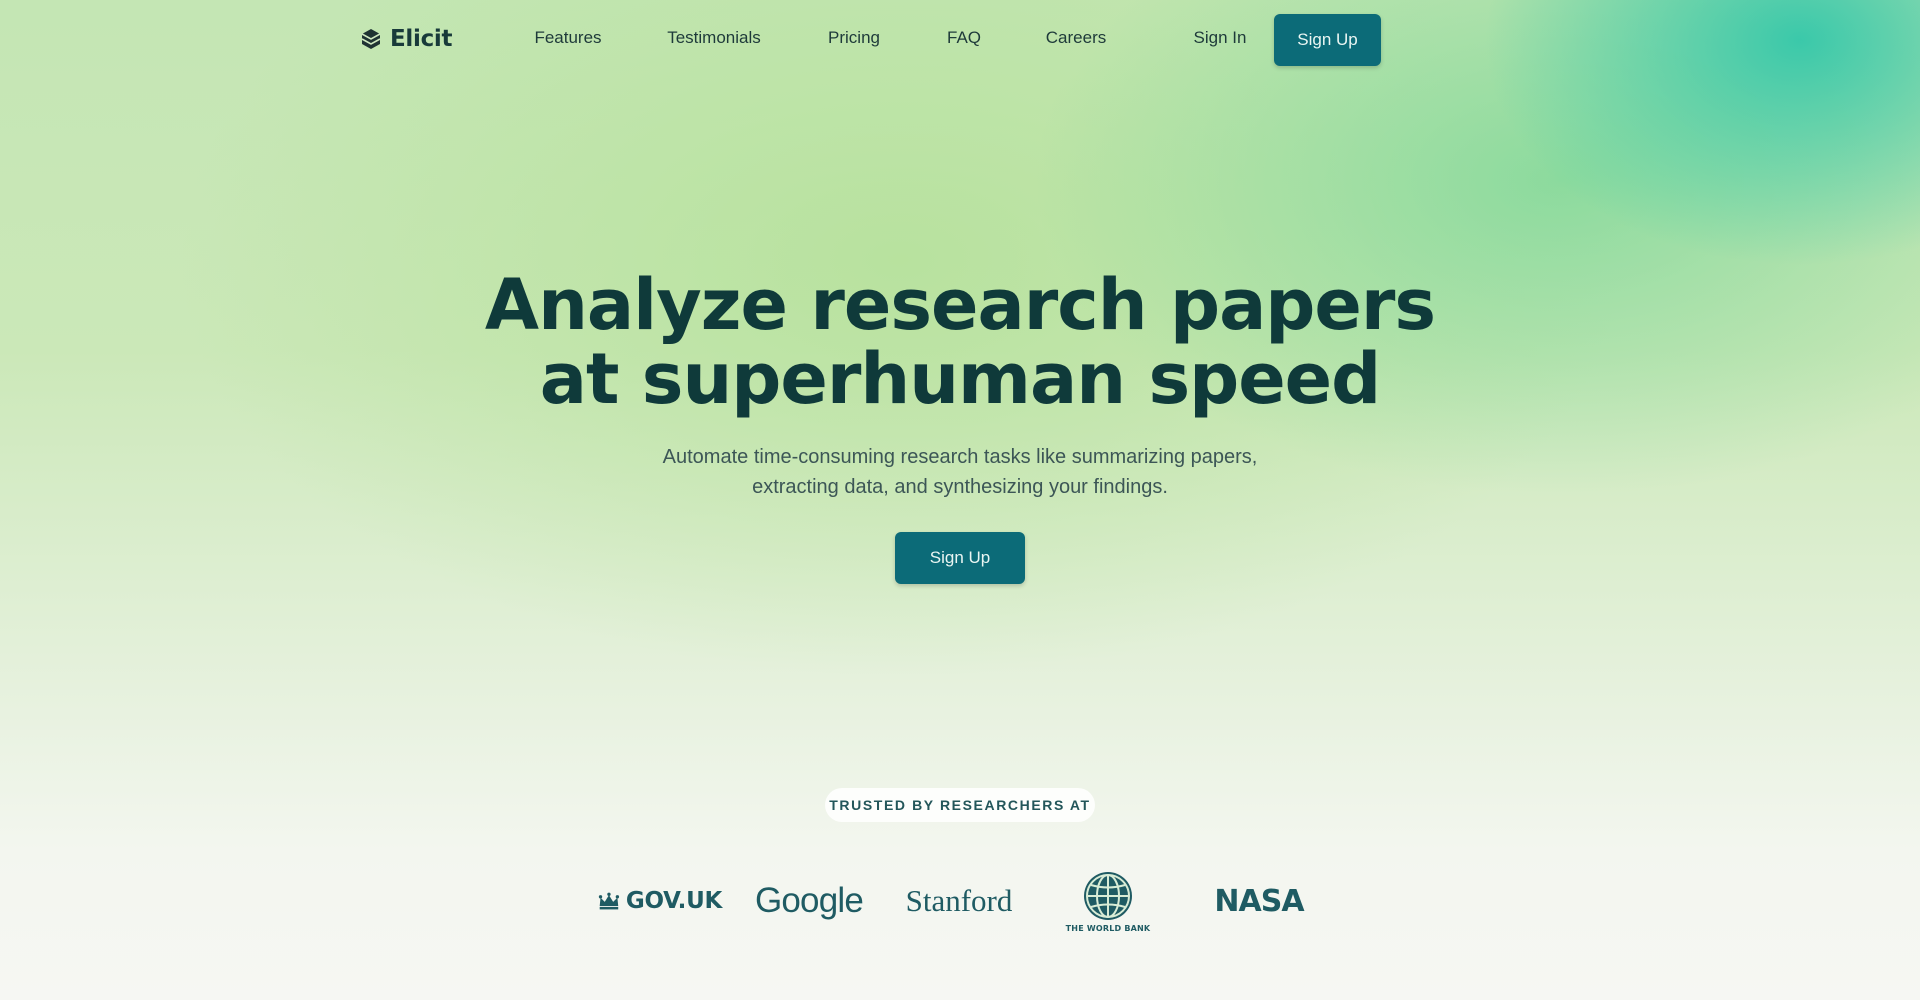  Describe the element at coordinates (1327, 40) in the screenshot. I see `nav-sign-up-button: Sign Up` at that location.